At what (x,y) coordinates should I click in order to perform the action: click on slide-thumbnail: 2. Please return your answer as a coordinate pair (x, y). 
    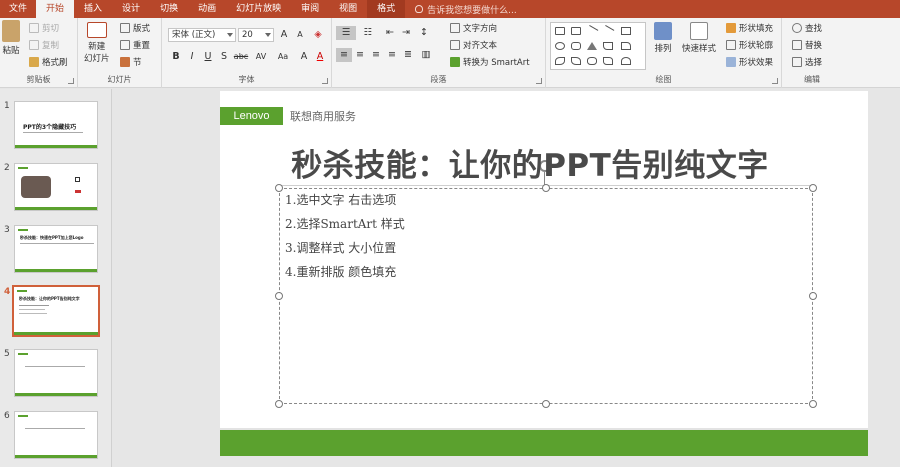
    Looking at the image, I should click on (56, 191).